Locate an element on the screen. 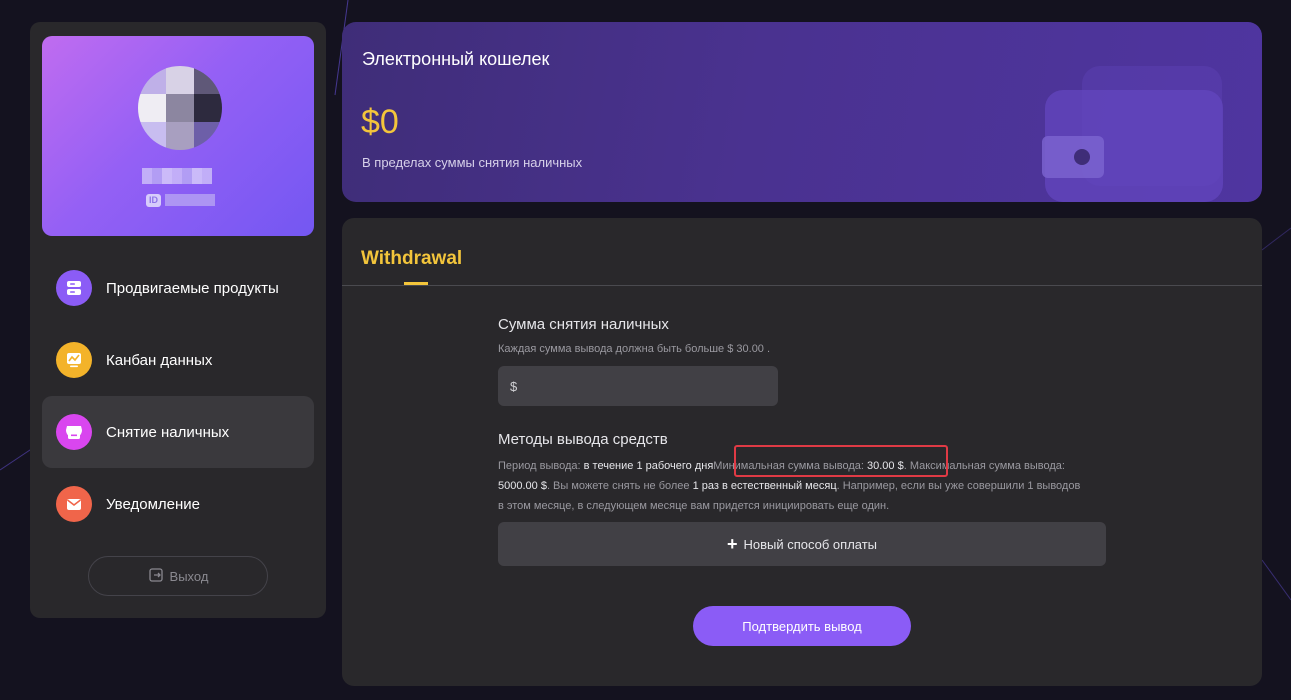 The width and height of the screenshot is (1291, 700). add-payment-method-button: + Новый способ оплаты is located at coordinates (802, 544).